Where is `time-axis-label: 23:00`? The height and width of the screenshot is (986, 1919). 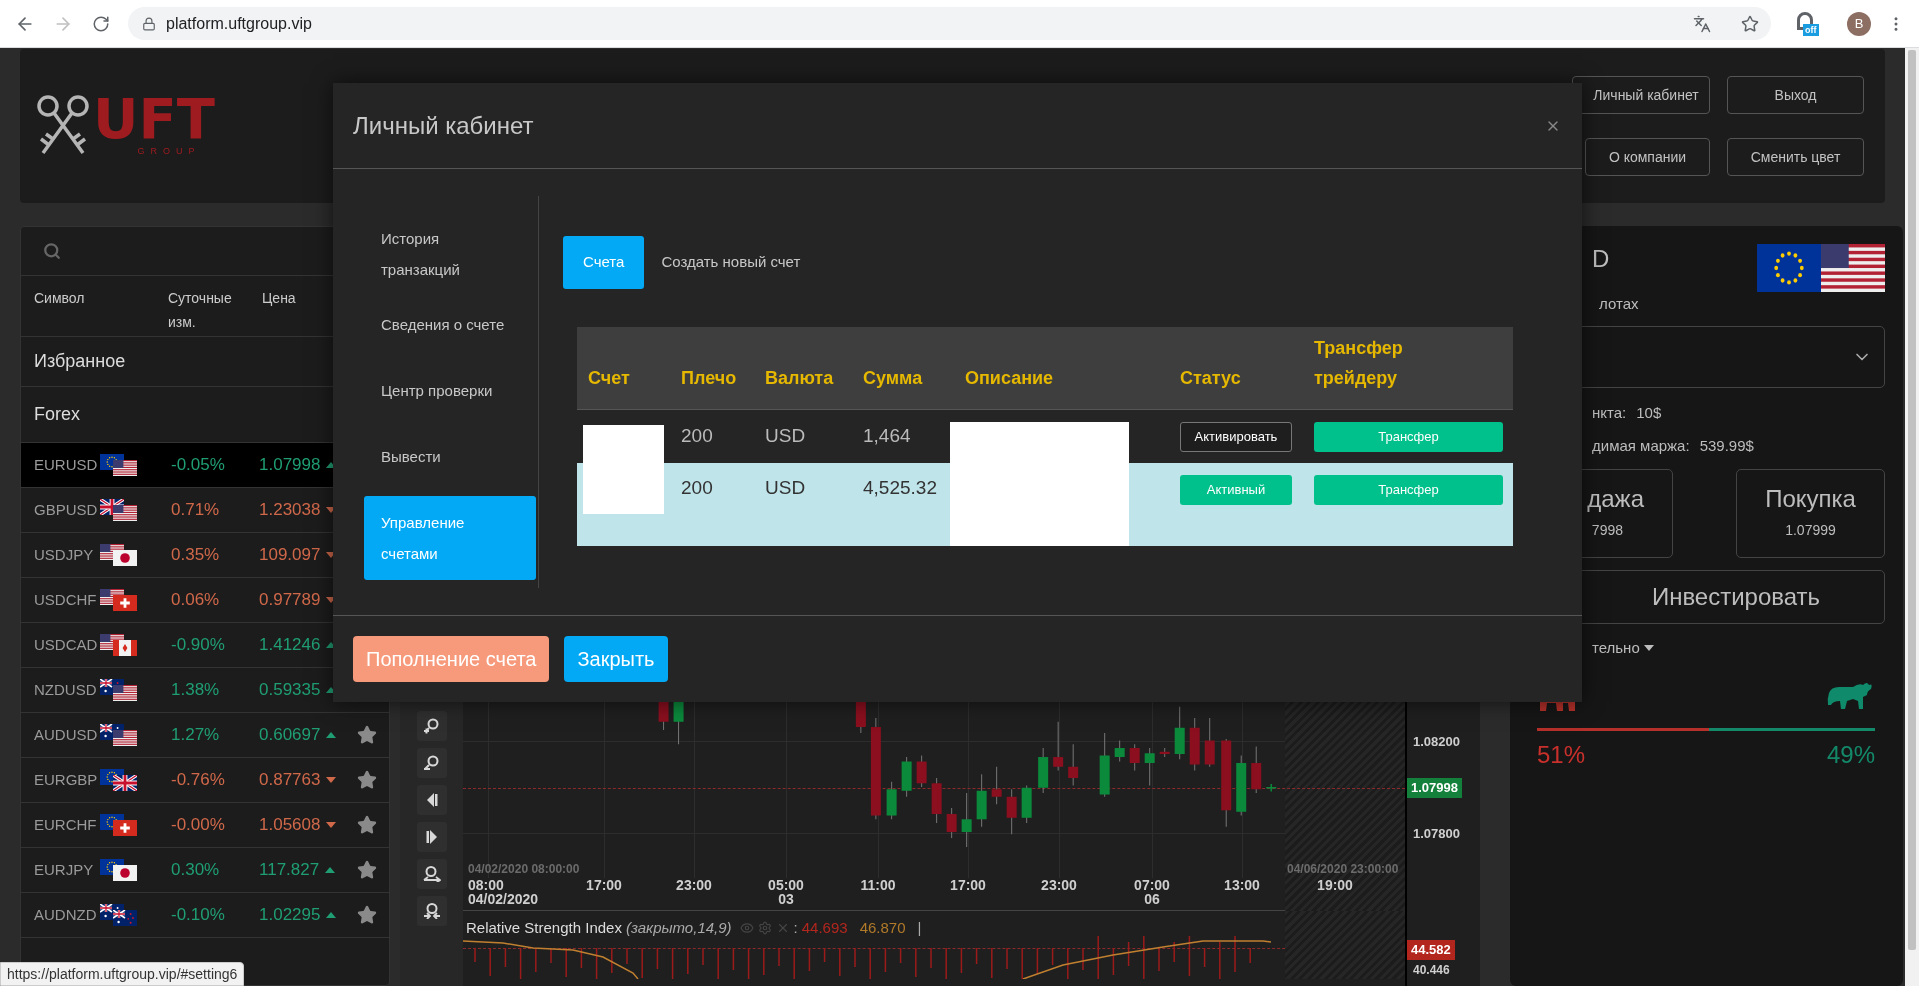
time-axis-label: 23:00 is located at coordinates (694, 885).